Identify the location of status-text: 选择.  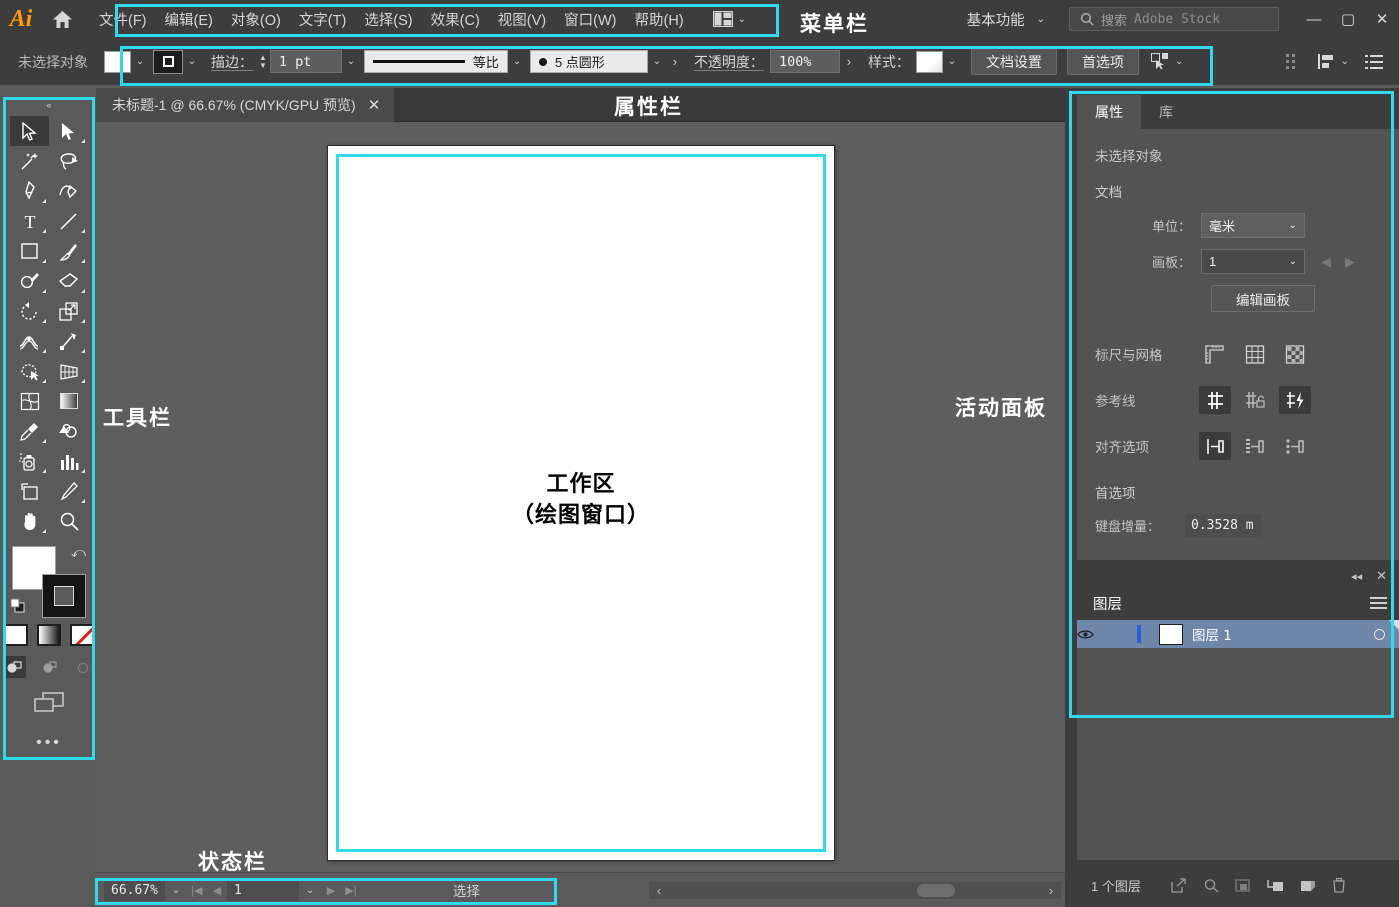
(466, 890).